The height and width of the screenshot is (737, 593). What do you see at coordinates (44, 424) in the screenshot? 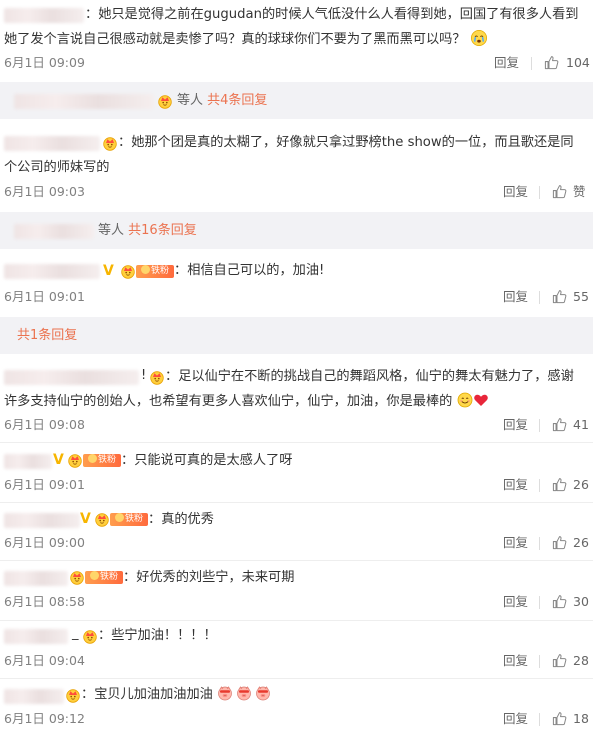
I see `comment-time: 6月1日 09:08` at bounding box center [44, 424].